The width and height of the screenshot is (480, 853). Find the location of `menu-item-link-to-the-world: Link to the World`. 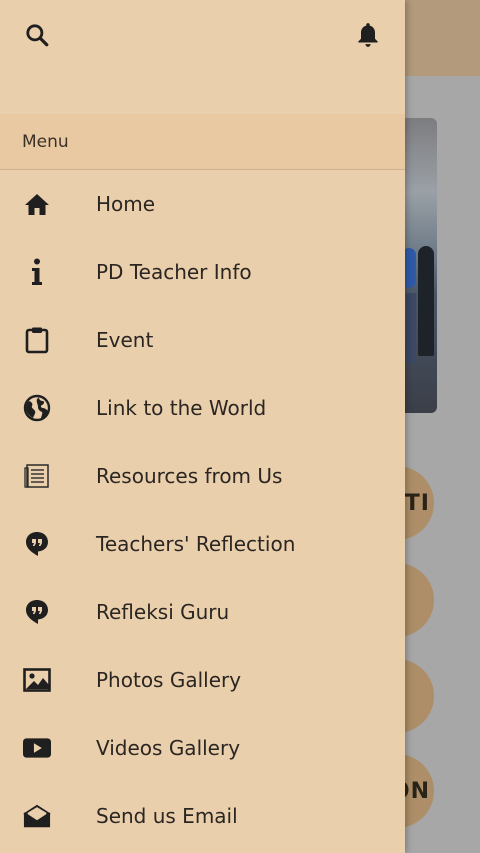

menu-item-link-to-the-world: Link to the World is located at coordinates (202, 408).